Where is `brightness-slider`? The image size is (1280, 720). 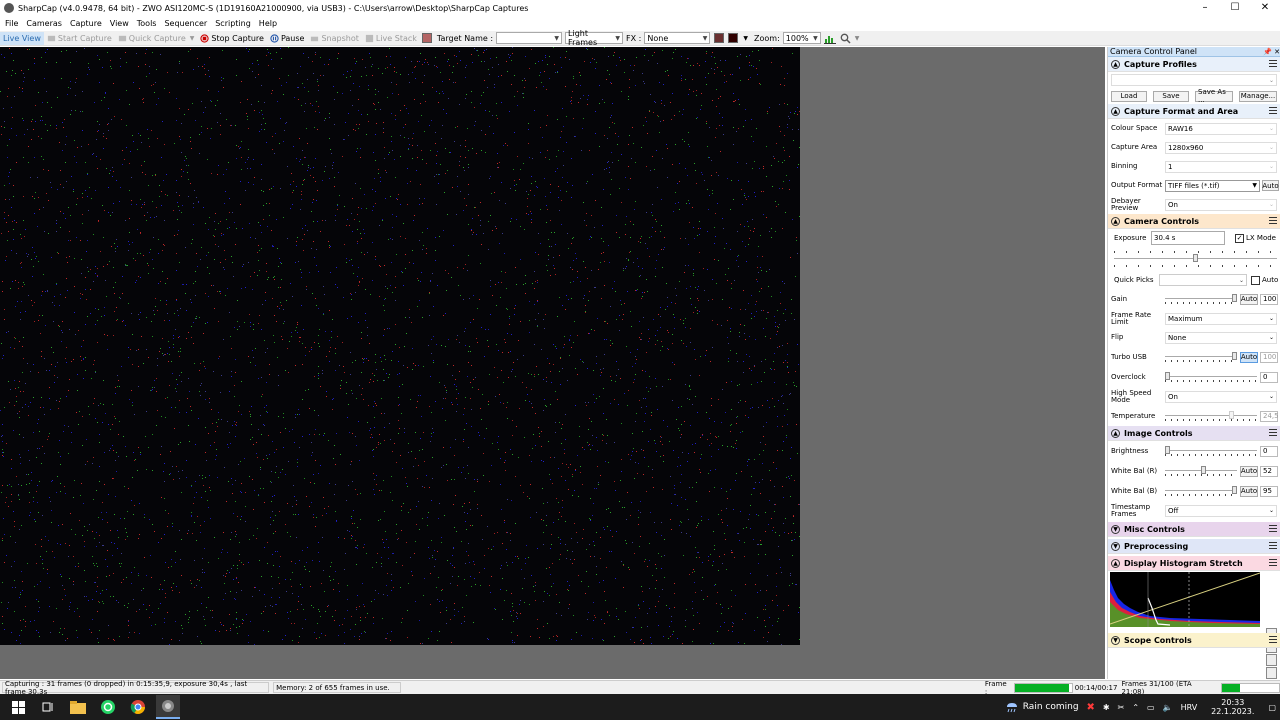 brightness-slider is located at coordinates (1211, 451).